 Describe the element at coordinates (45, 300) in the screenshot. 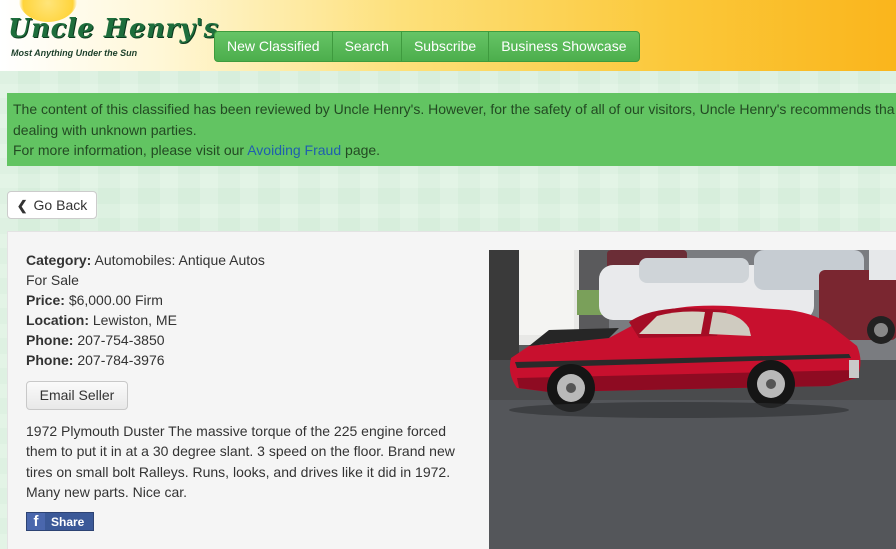

I see `price-label: Price:` at that location.